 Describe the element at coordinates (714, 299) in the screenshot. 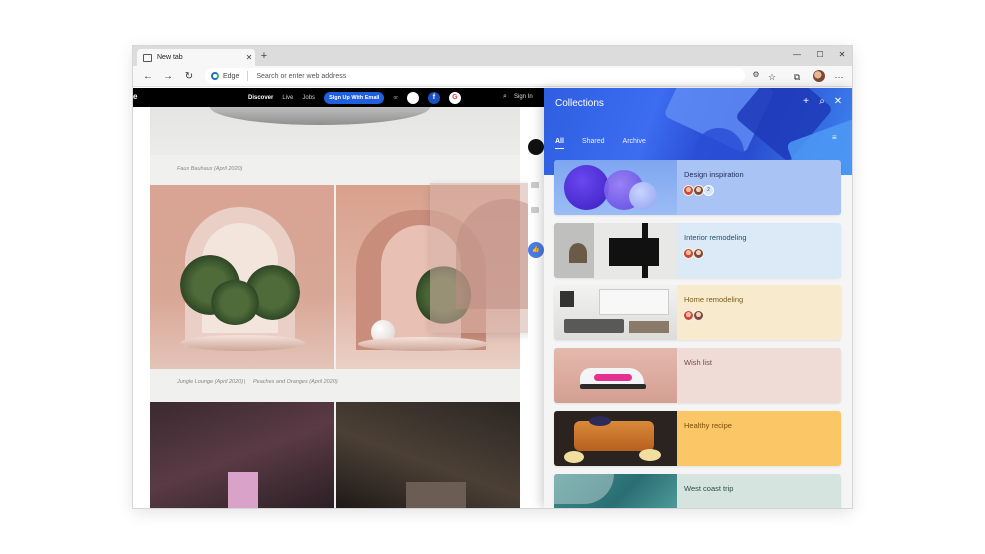

I see `card-title: Home remodeling` at that location.